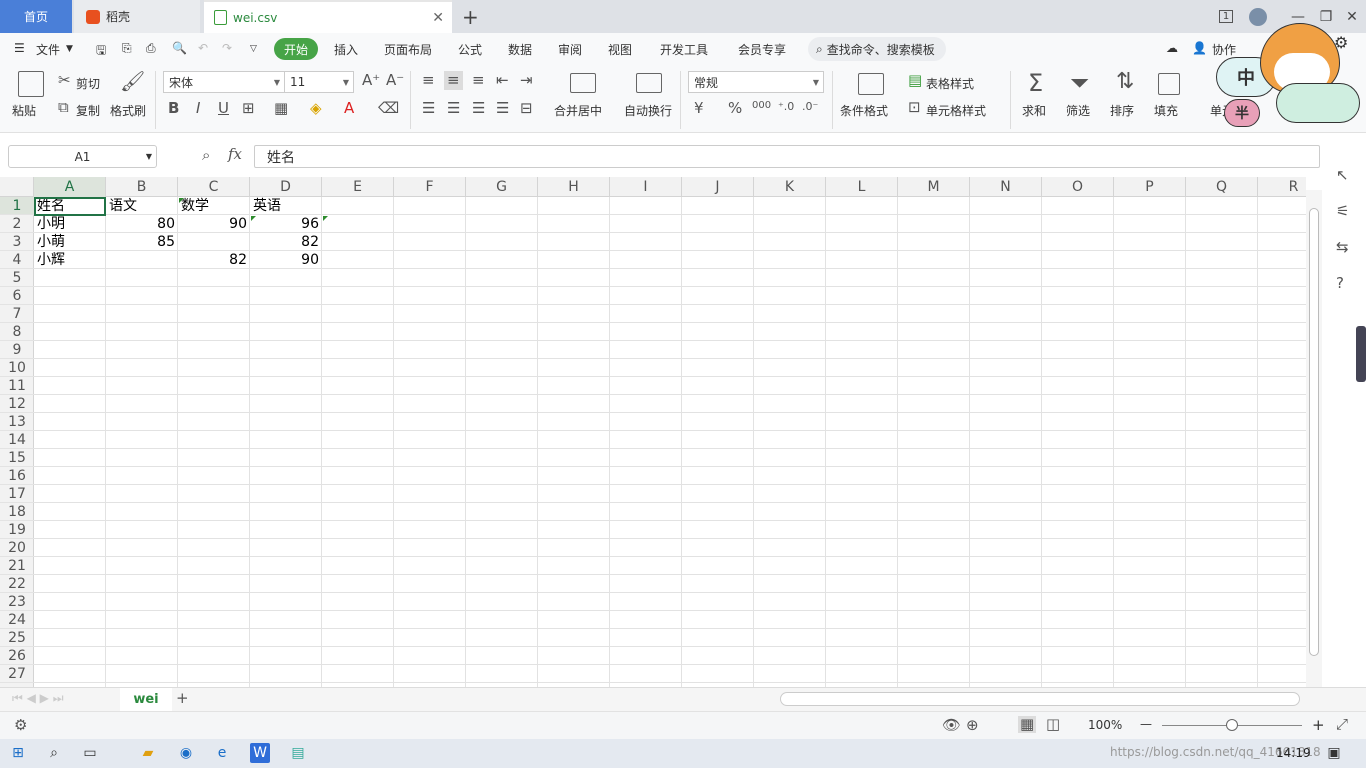 The height and width of the screenshot is (768, 1366). I want to click on hamburger-icon: ☰, so click(19, 48).